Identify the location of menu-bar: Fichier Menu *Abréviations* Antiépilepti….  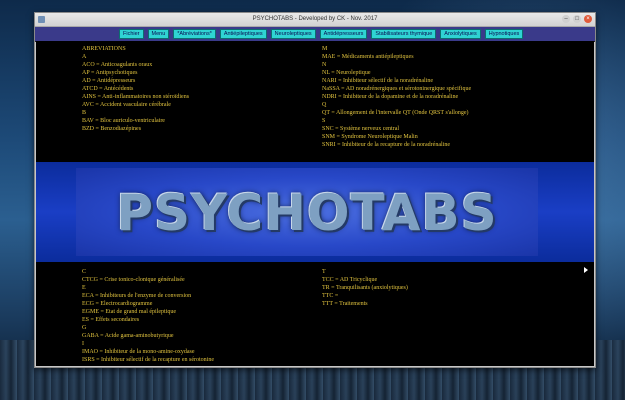
(315, 34).